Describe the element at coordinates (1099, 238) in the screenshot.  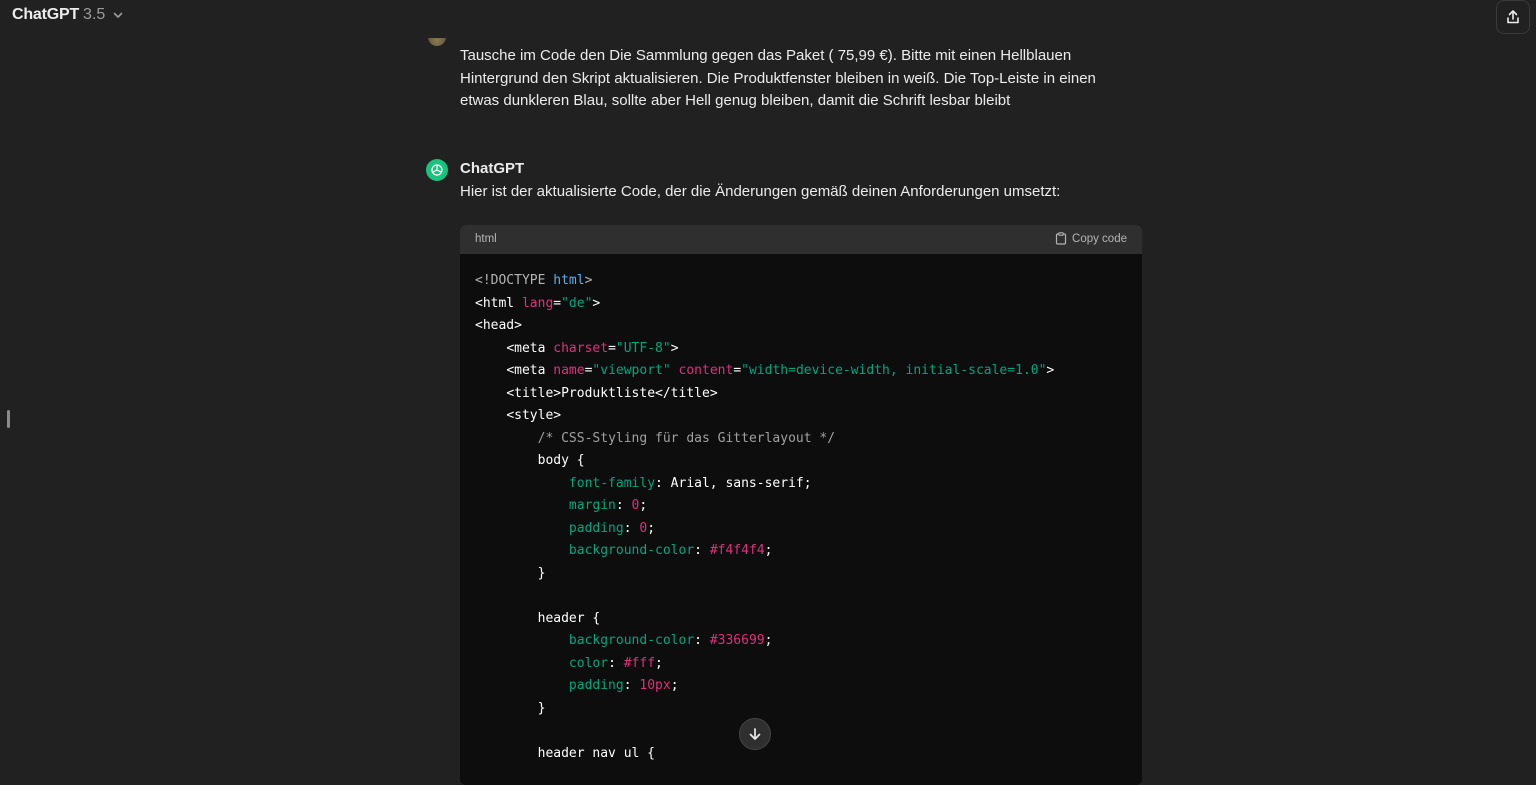
I see `copy-code-label: Copy code` at that location.